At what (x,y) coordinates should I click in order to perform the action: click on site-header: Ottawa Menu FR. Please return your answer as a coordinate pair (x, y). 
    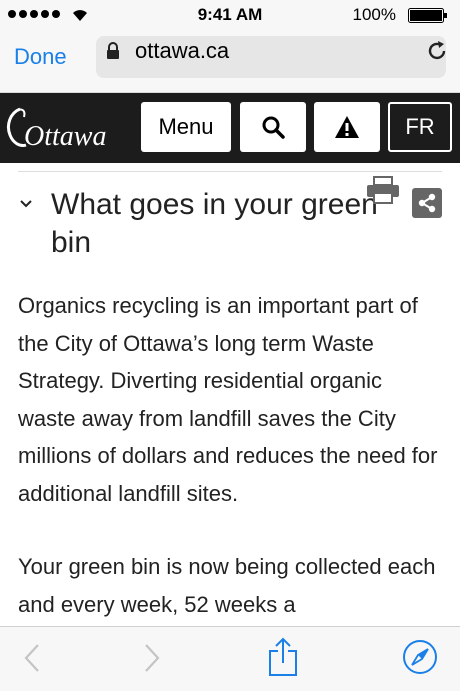
    Looking at the image, I should click on (230, 128).